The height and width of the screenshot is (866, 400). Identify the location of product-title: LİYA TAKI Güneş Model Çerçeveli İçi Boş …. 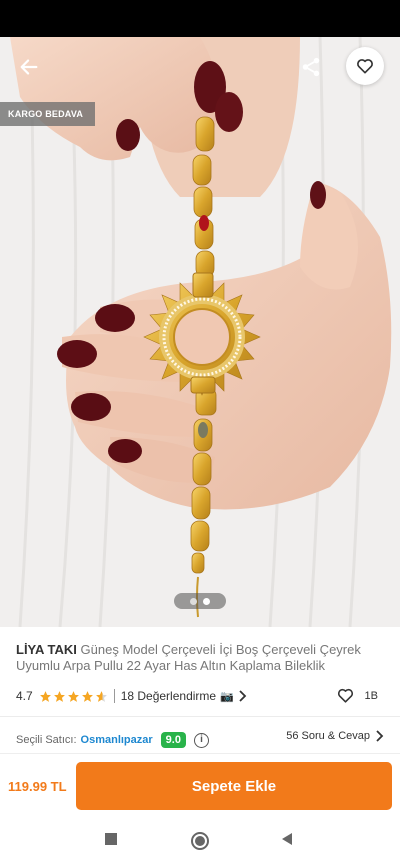
(201, 658).